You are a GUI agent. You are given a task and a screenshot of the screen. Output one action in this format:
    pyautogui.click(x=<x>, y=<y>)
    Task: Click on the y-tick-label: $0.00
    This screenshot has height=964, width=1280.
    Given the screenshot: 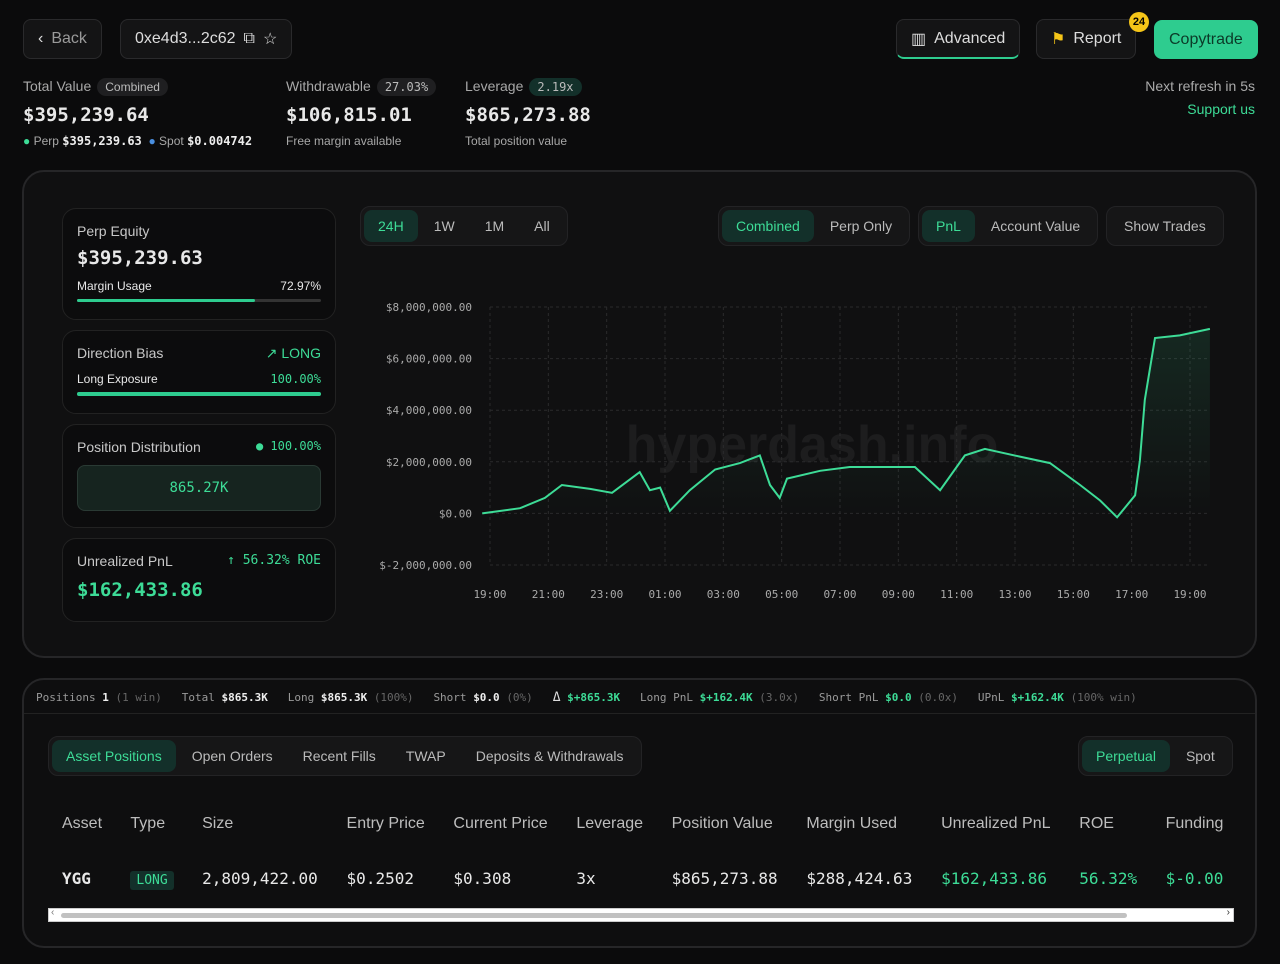 What is the action you would take?
    pyautogui.click(x=455, y=513)
    